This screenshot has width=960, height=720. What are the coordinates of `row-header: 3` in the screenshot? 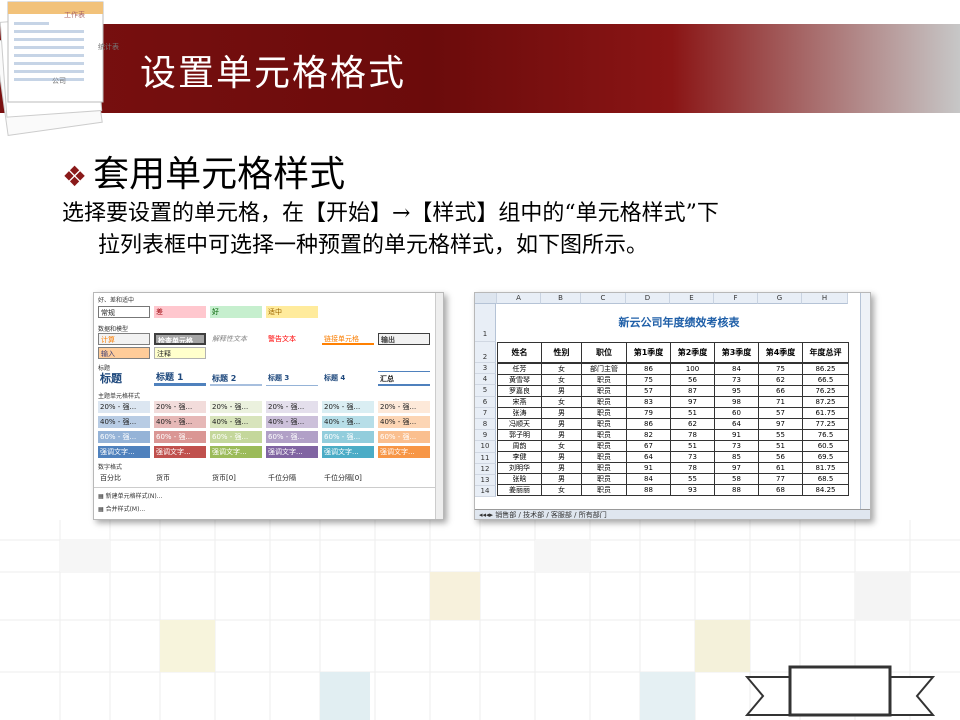 It's located at (485, 369).